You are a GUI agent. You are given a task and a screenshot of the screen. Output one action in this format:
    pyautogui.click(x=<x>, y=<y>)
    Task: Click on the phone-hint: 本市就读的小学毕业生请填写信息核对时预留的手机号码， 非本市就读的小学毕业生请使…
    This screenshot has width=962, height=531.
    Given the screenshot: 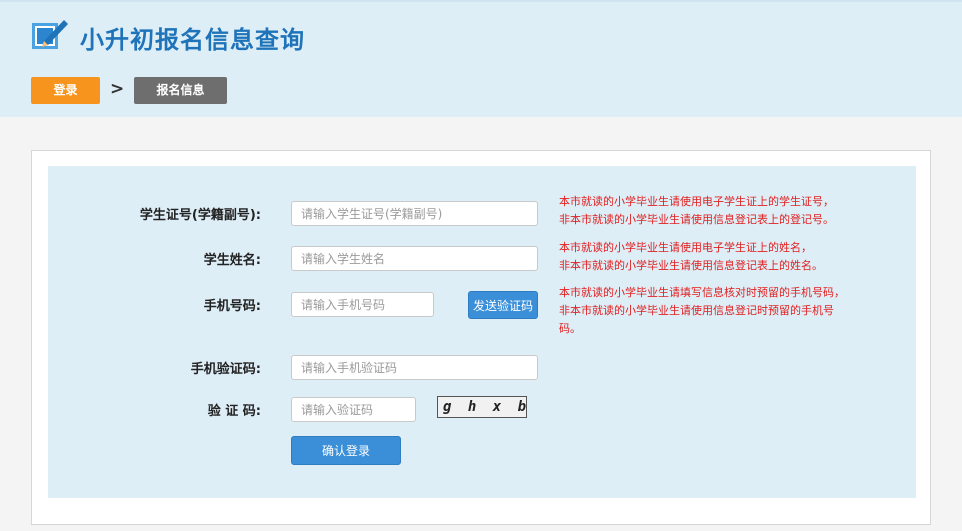 What is the action you would take?
    pyautogui.click(x=719, y=311)
    